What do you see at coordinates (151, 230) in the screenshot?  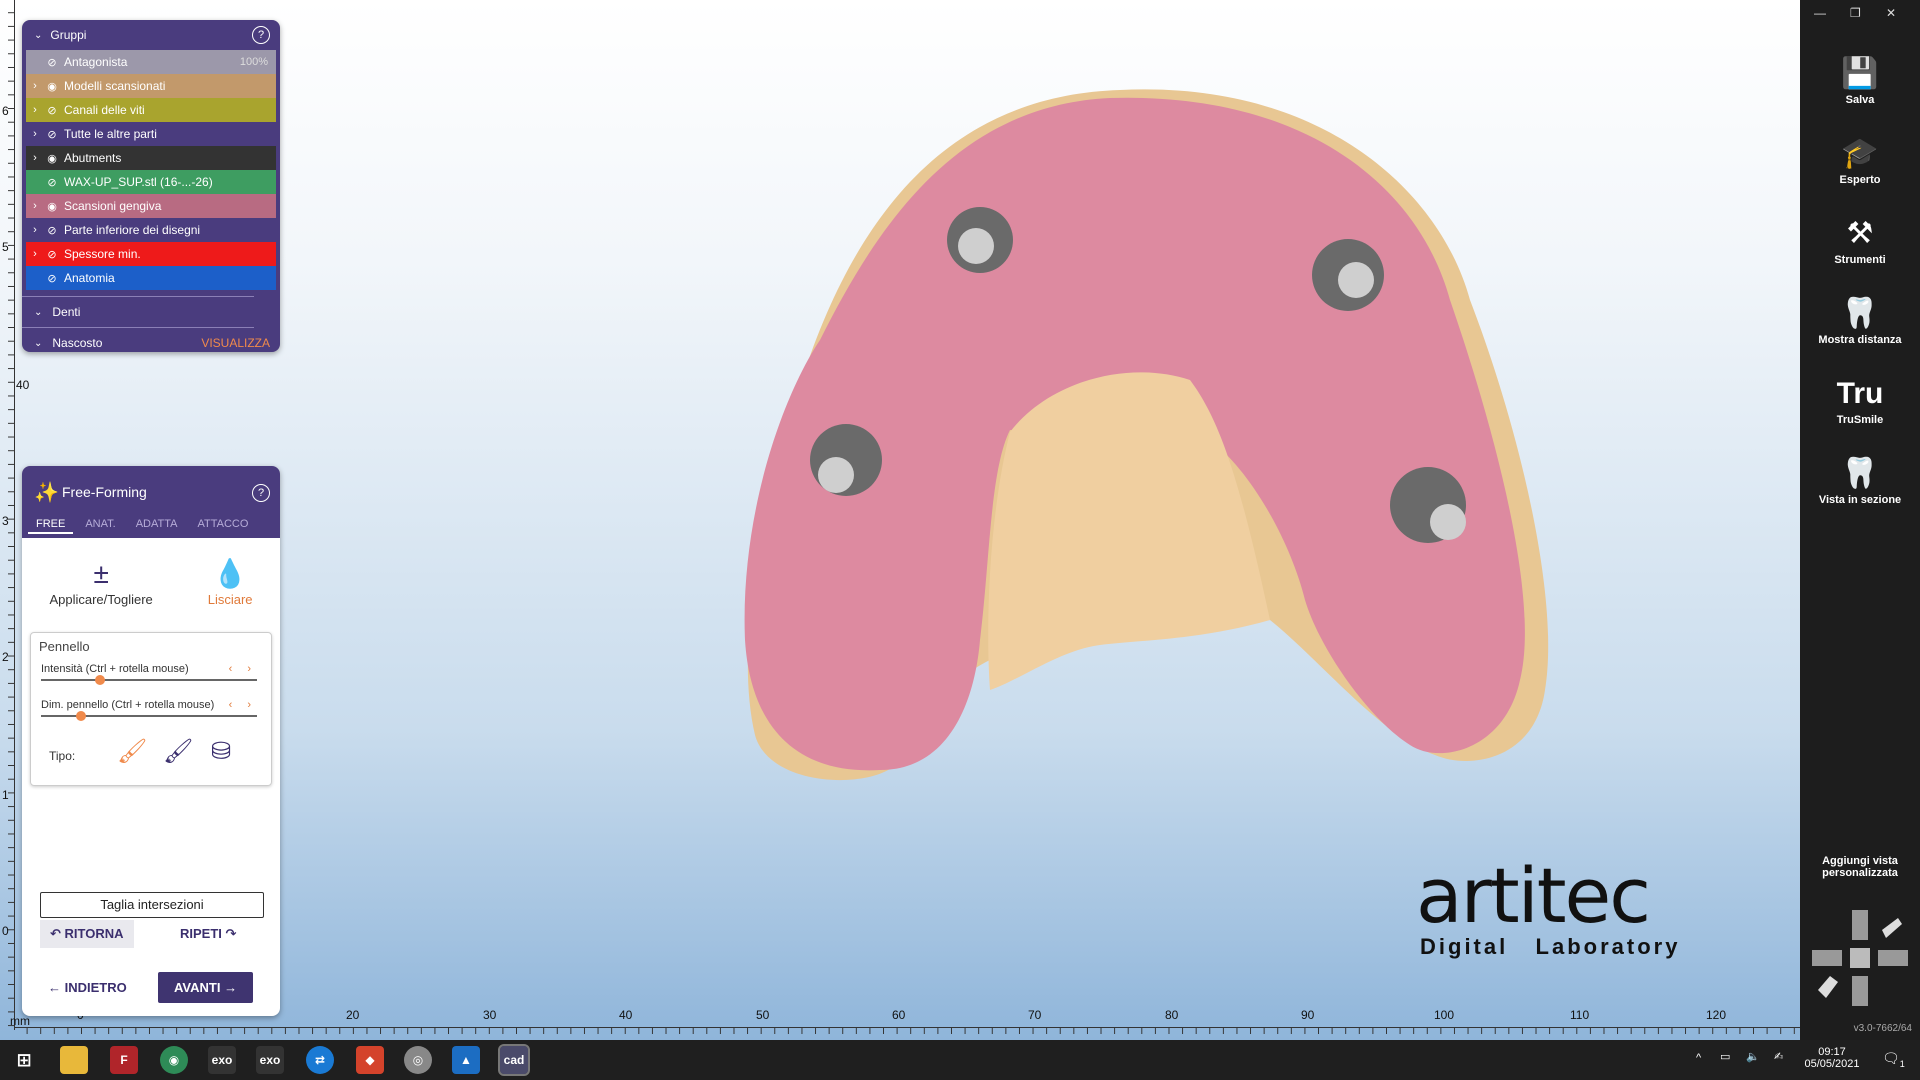 I see `group-row: › ⊘ Parte inferiore dei disegni` at bounding box center [151, 230].